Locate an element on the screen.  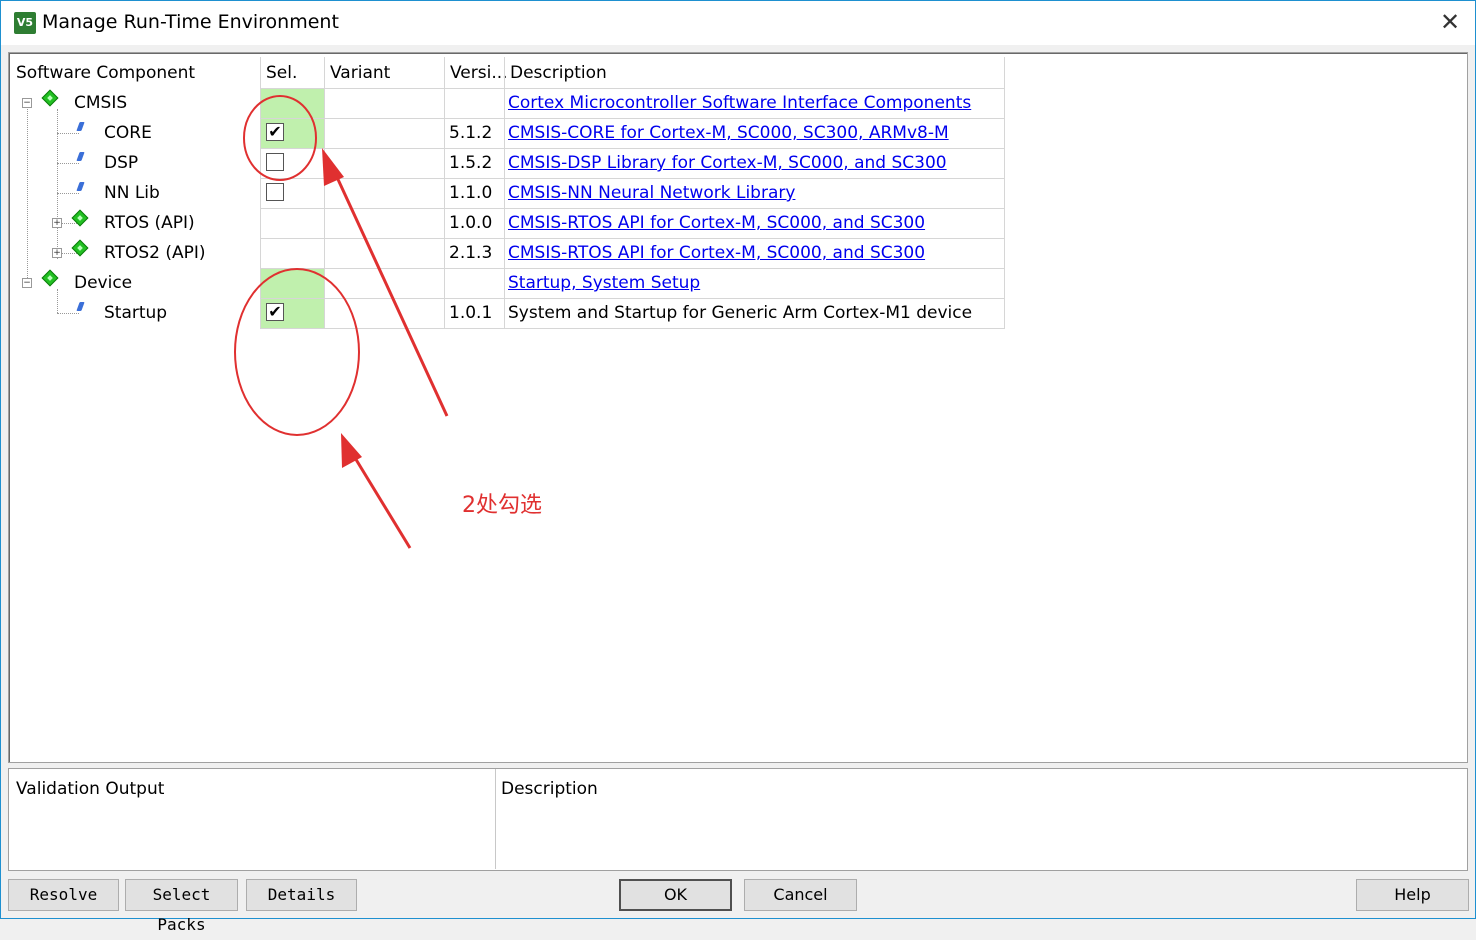
device-class-icon is located at coordinates (50, 278).